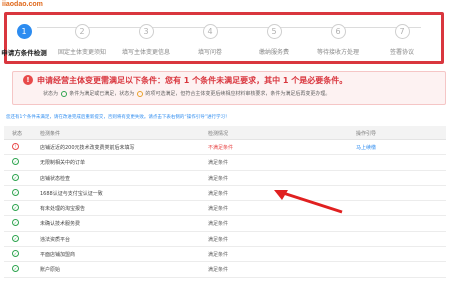  What do you see at coordinates (145, 52) in the screenshot?
I see `step-label: 填写主体变更信息` at bounding box center [145, 52].